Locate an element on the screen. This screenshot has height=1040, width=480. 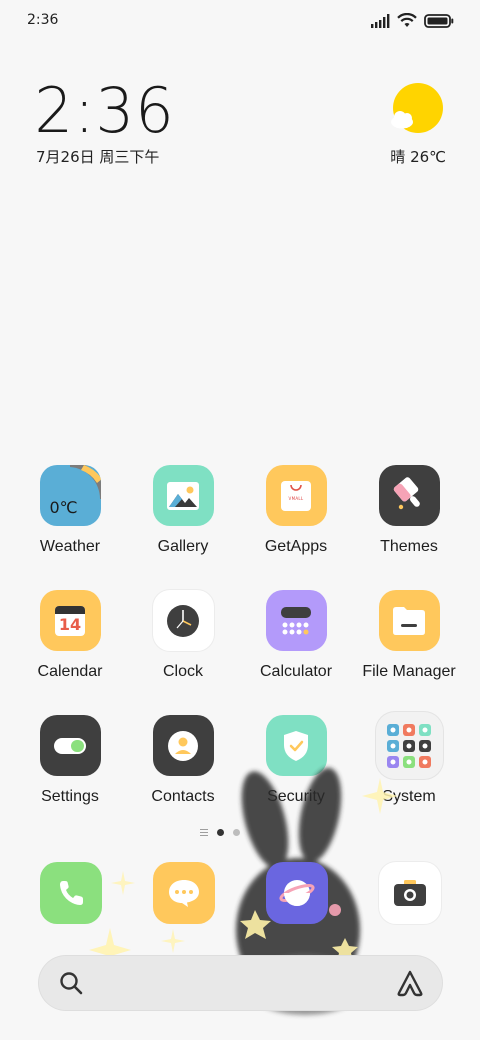
app-label-getapps: GetApps is located at coordinates (296, 546).